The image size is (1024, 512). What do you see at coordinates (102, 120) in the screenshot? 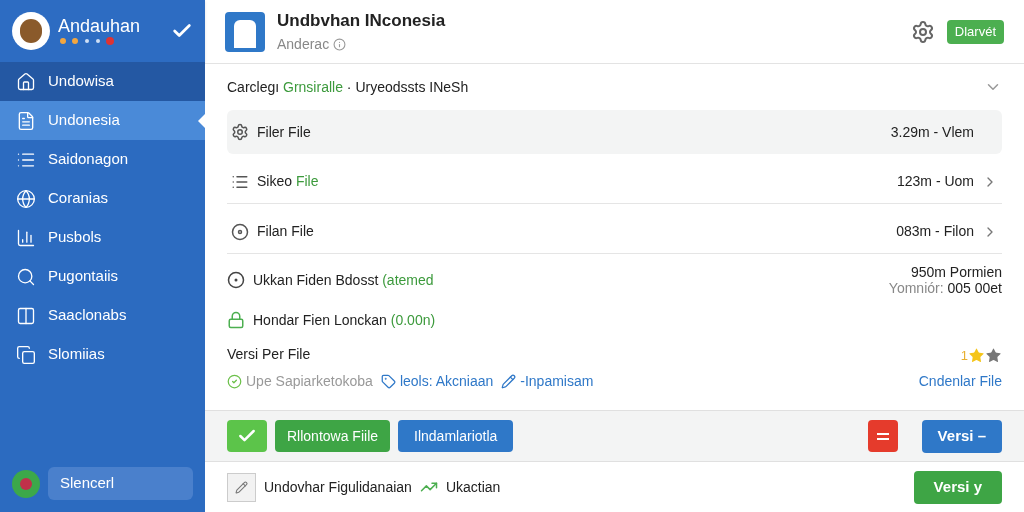
I see `sidebar-item: Undonesia` at bounding box center [102, 120].